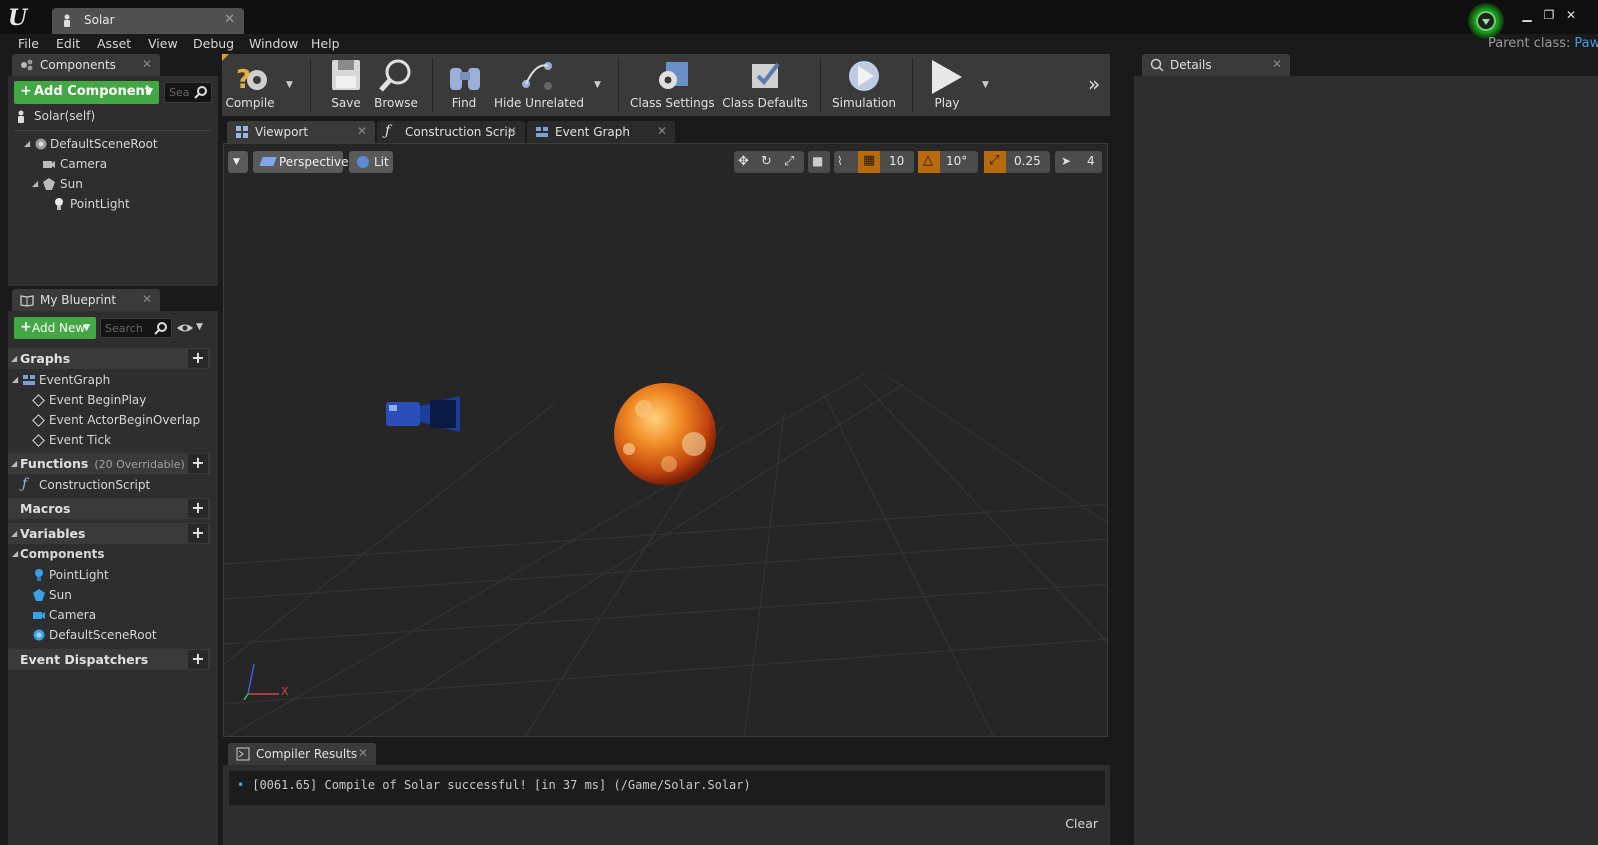 The width and height of the screenshot is (1598, 845). I want to click on details-tab: Details ✕, so click(1216, 65).